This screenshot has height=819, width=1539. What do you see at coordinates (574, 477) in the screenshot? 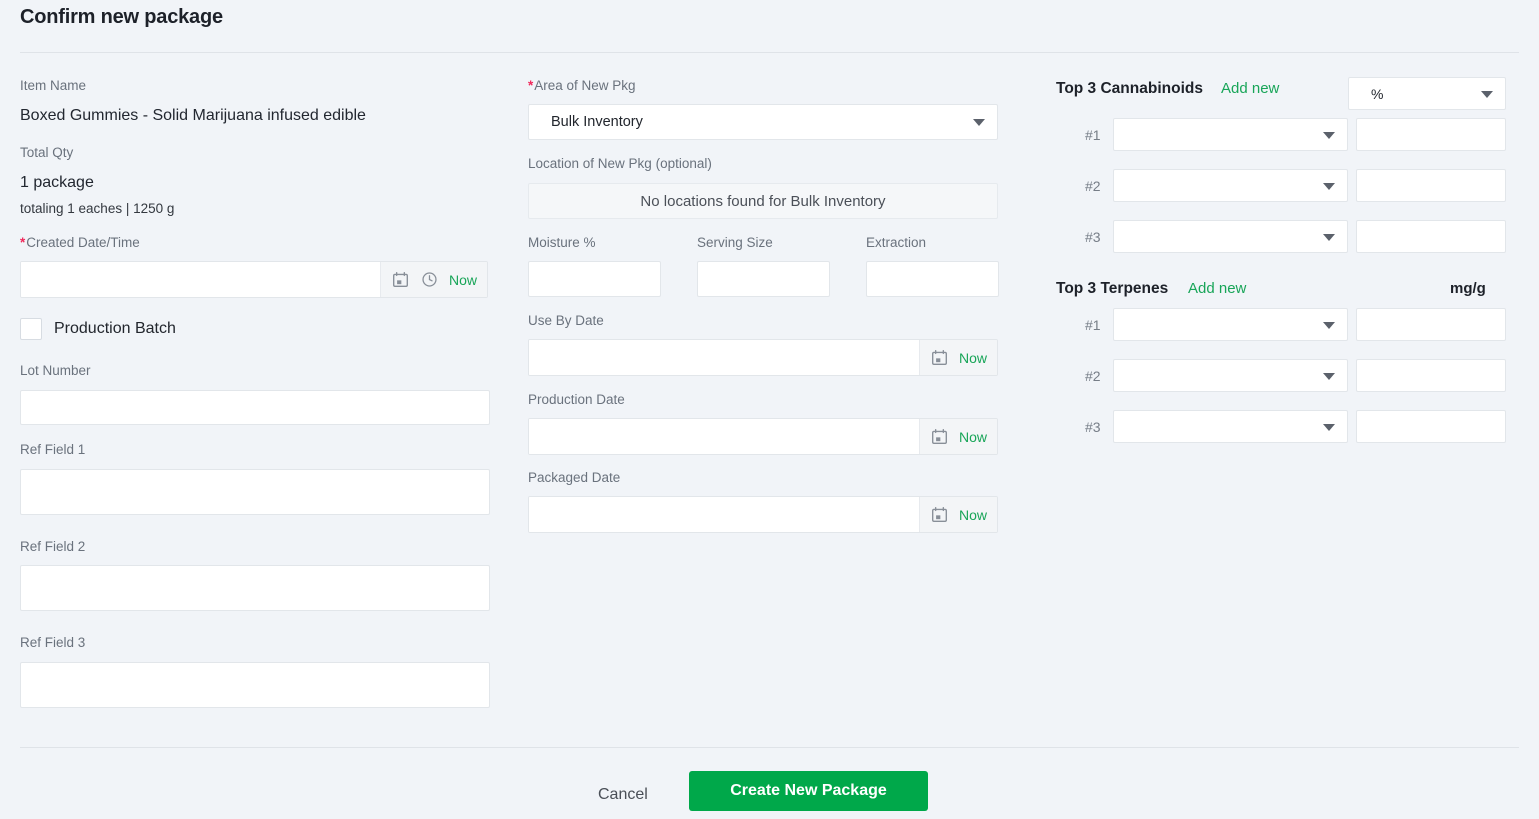
I see `packaged-date-label: Packaged Date` at bounding box center [574, 477].